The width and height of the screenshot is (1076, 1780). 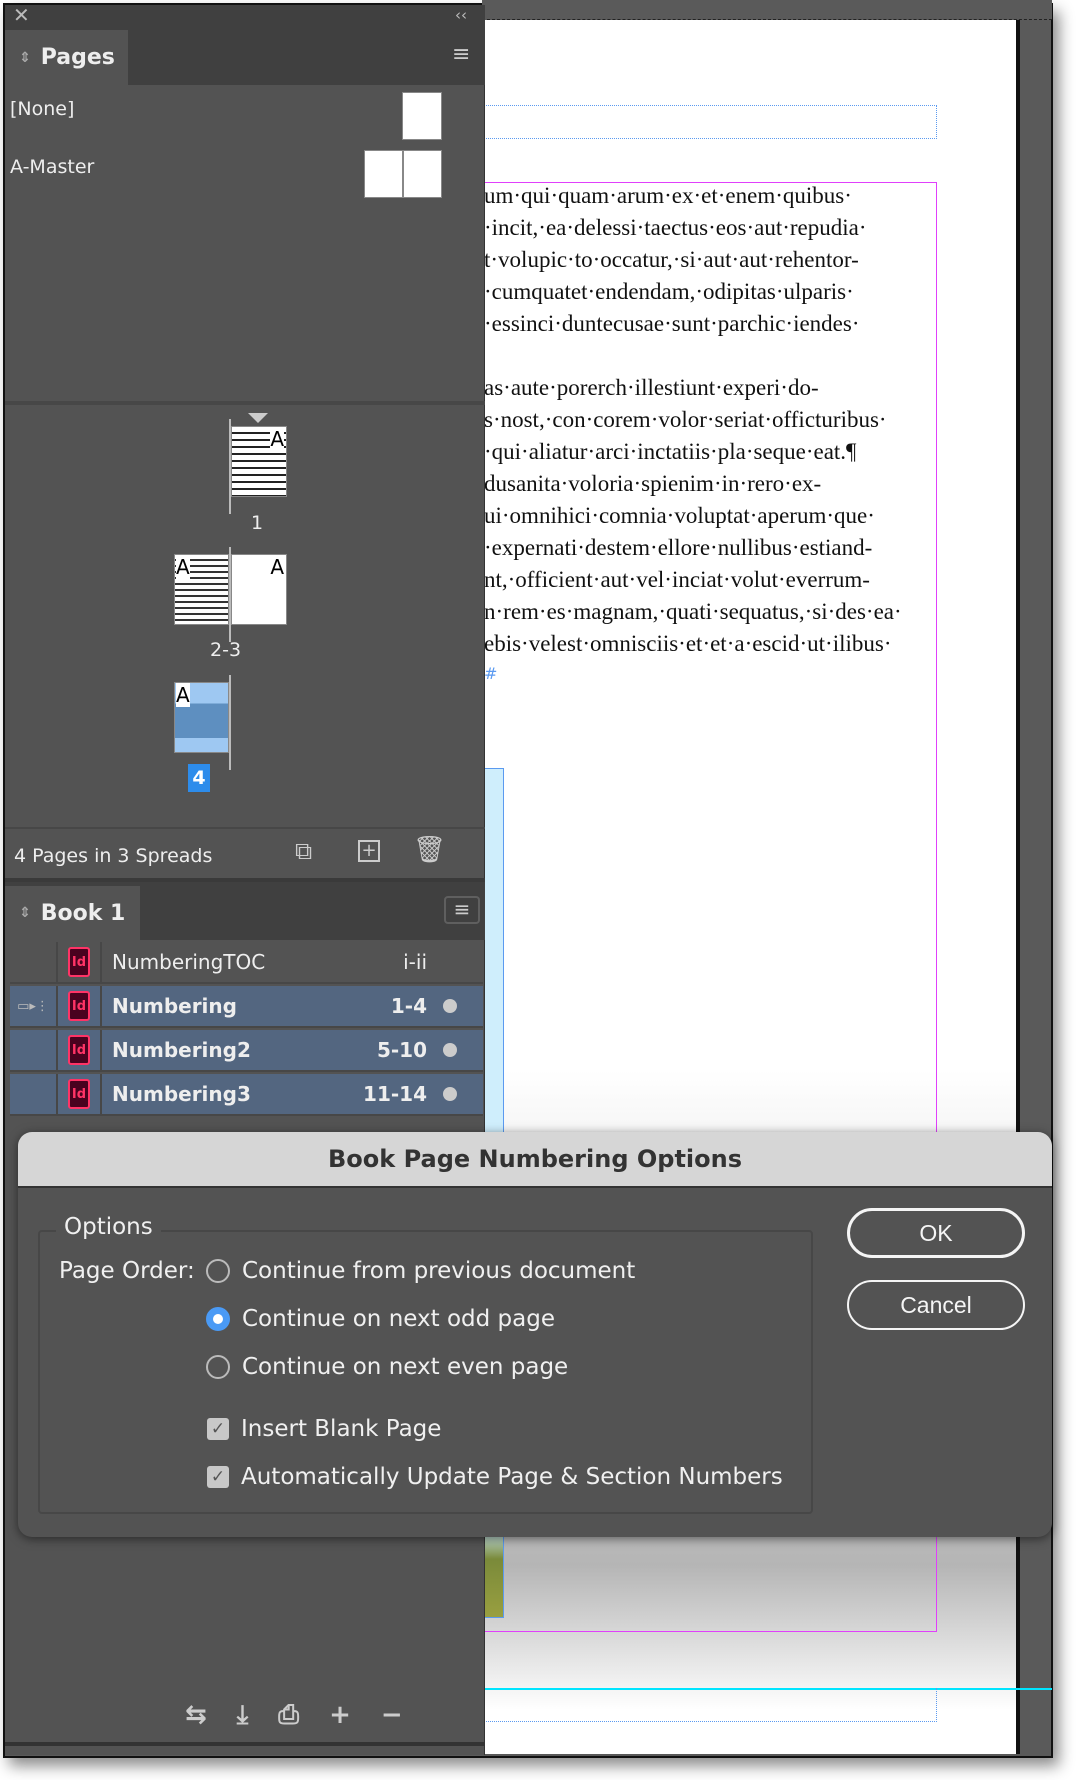 I want to click on page-2-thumb: A, so click(x=201, y=589).